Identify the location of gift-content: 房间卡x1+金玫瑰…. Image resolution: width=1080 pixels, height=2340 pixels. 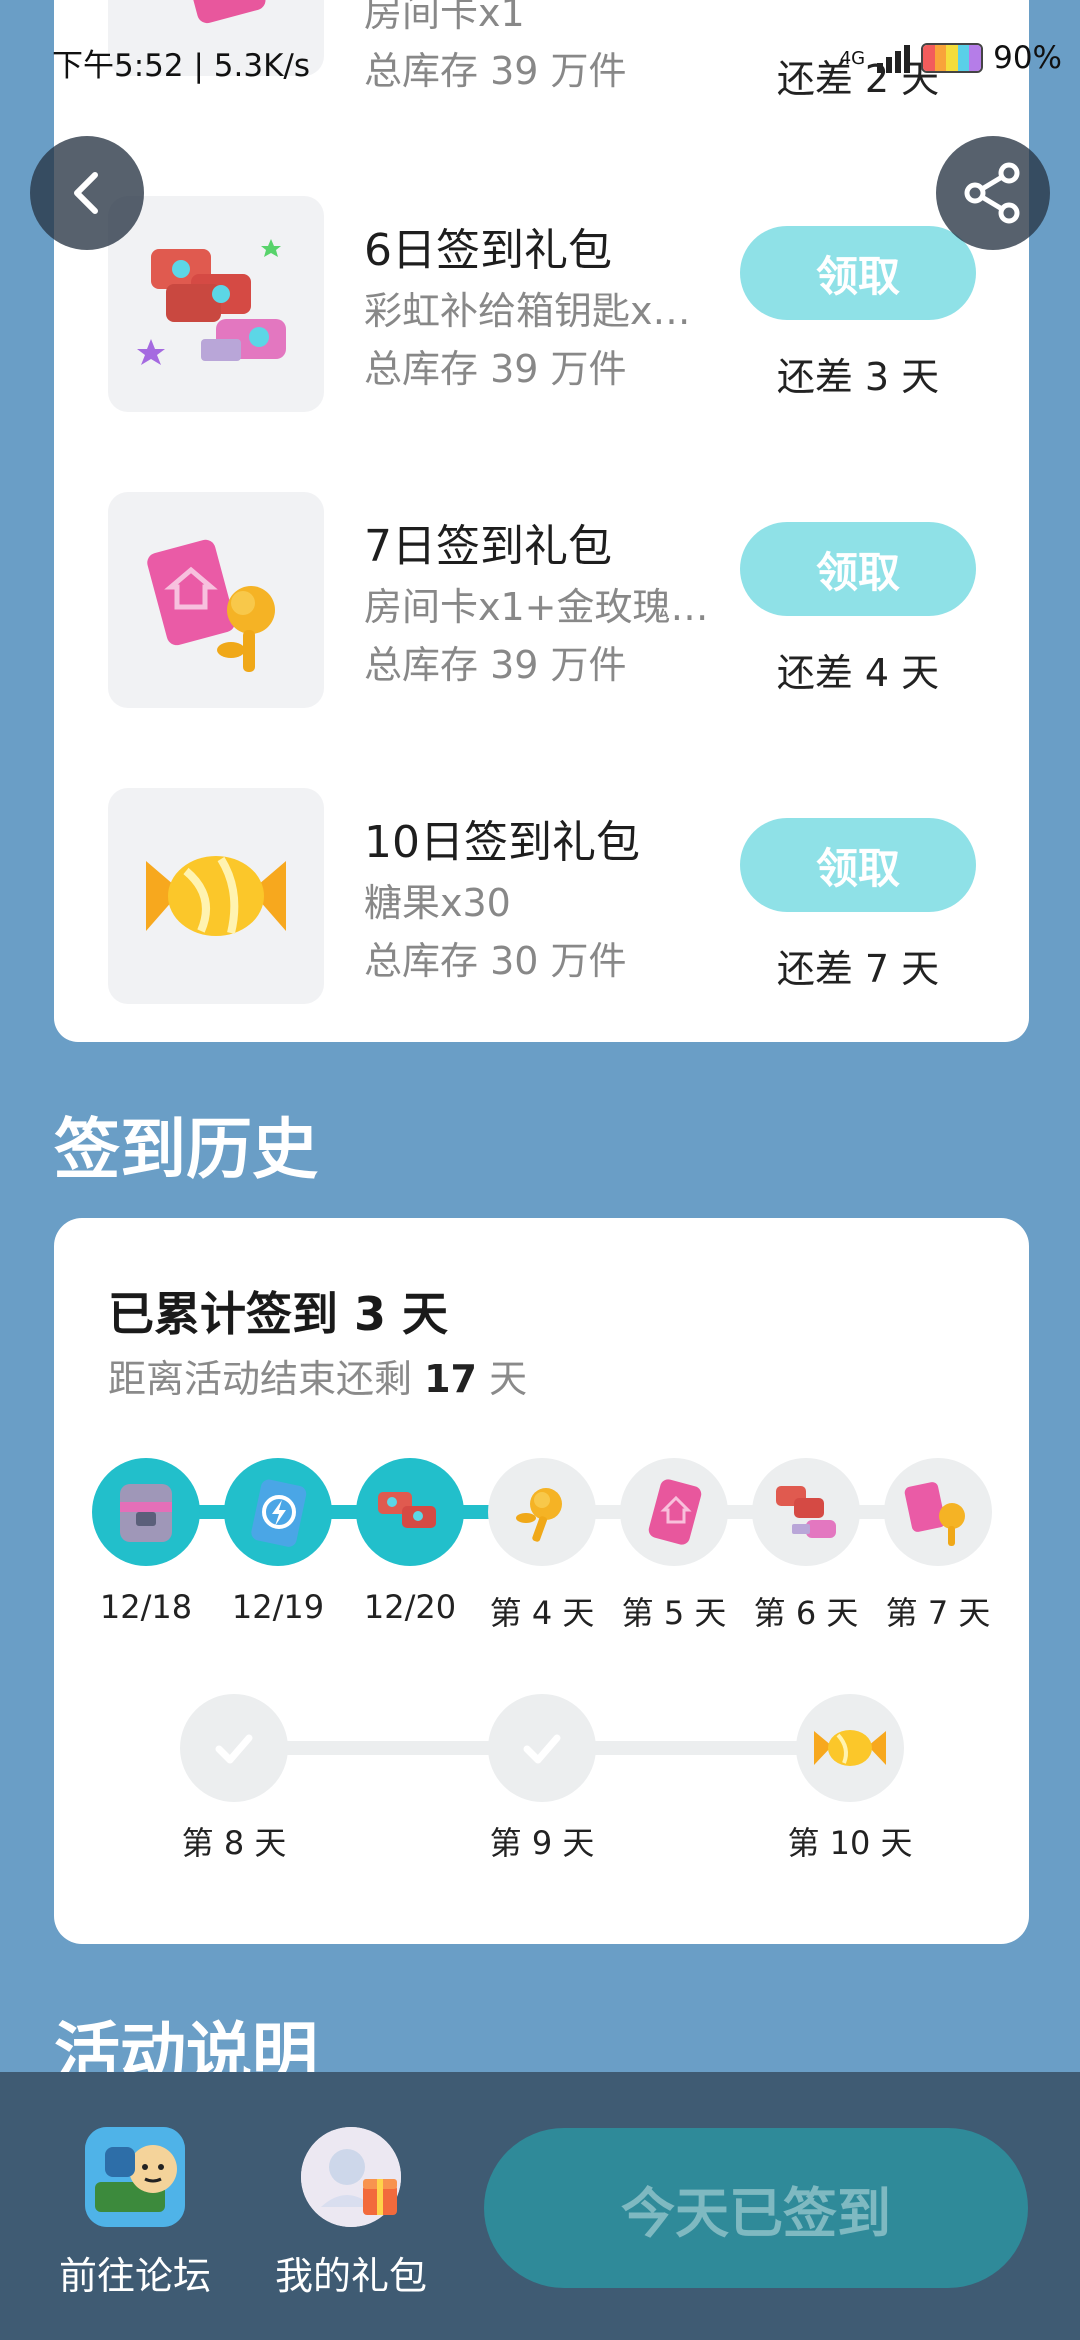
(536, 607).